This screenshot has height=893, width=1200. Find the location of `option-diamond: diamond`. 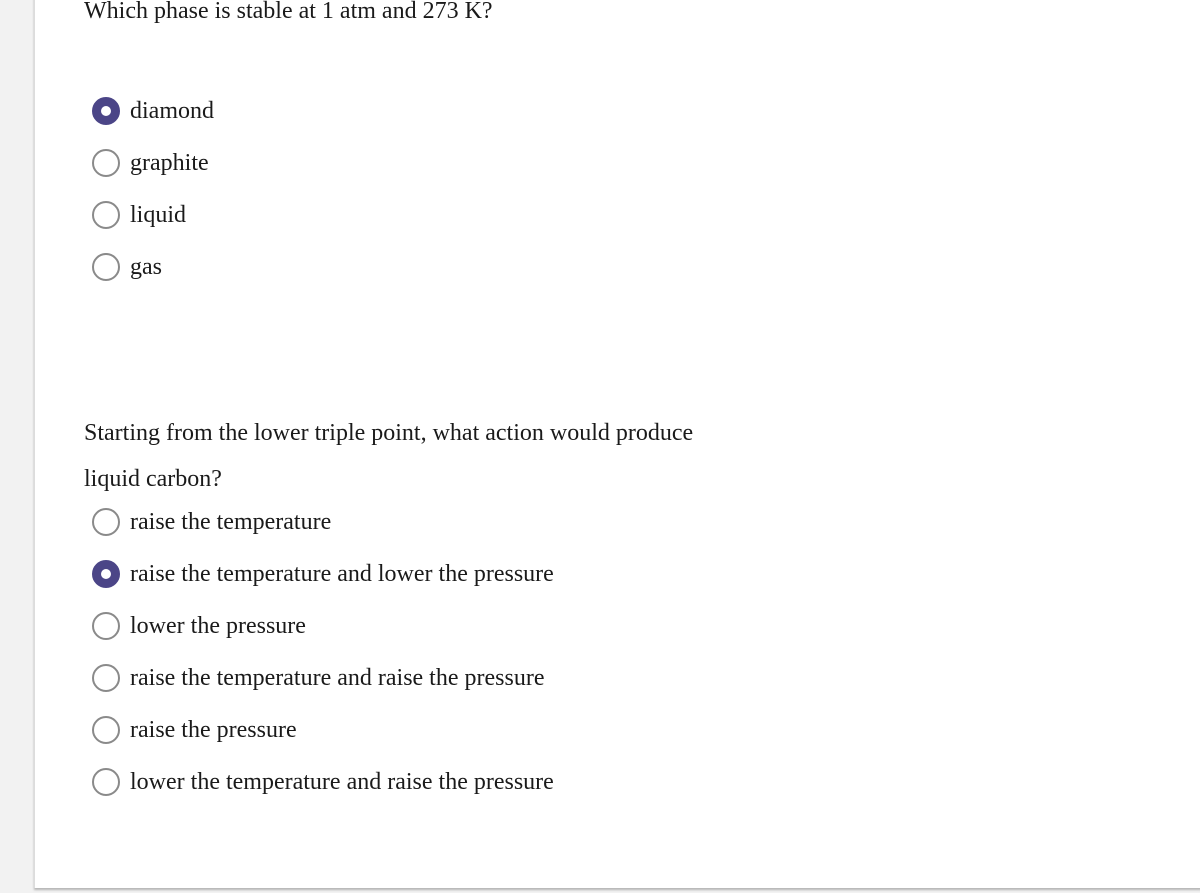

option-diamond: diamond is located at coordinates (288, 111).